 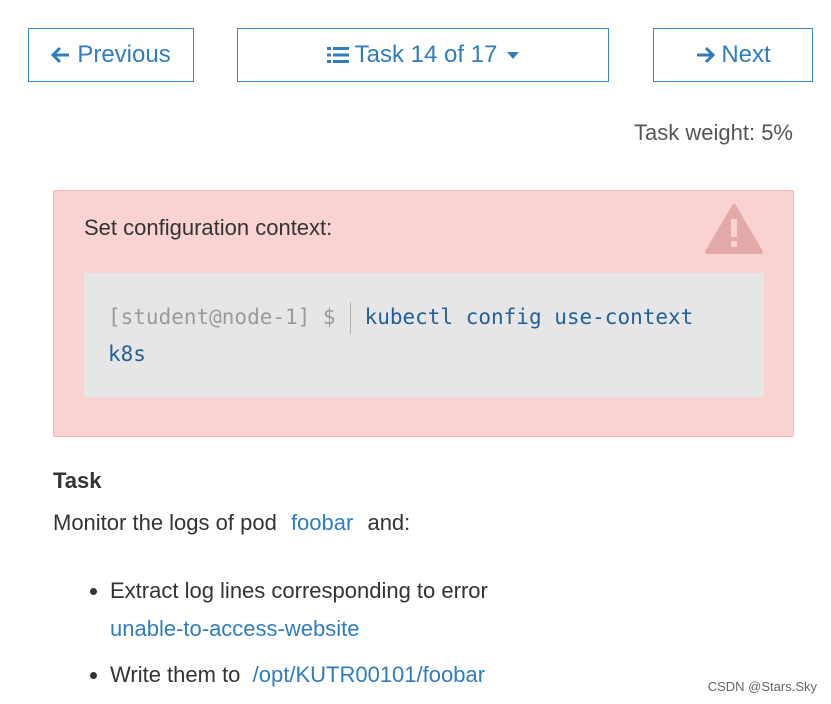 I want to click on prompt-divider, so click(x=350, y=318).